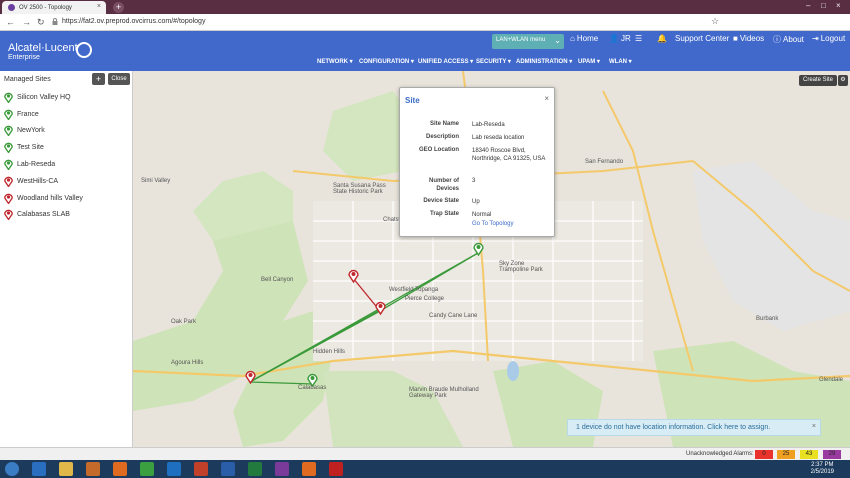 This screenshot has width=850, height=478. I want to click on site-name: Calabasas SLAB, so click(43, 215).